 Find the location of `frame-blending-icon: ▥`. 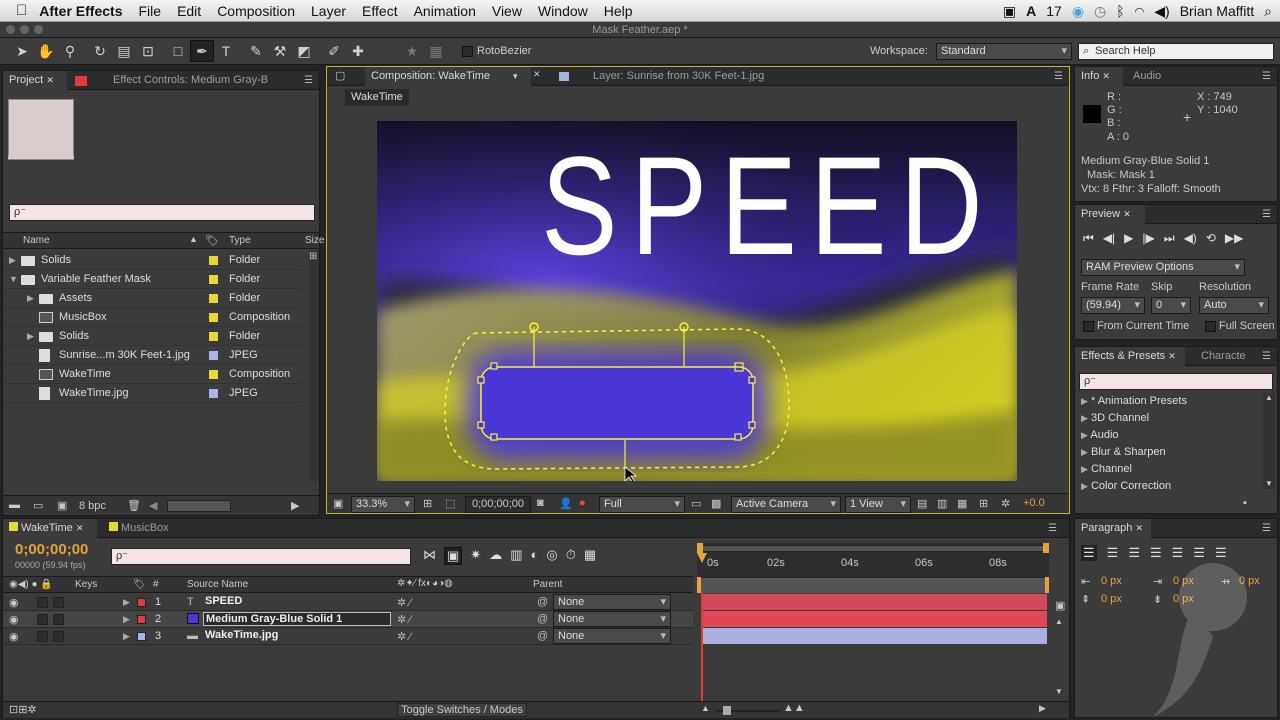

frame-blending-icon: ▥ is located at coordinates (516, 556).